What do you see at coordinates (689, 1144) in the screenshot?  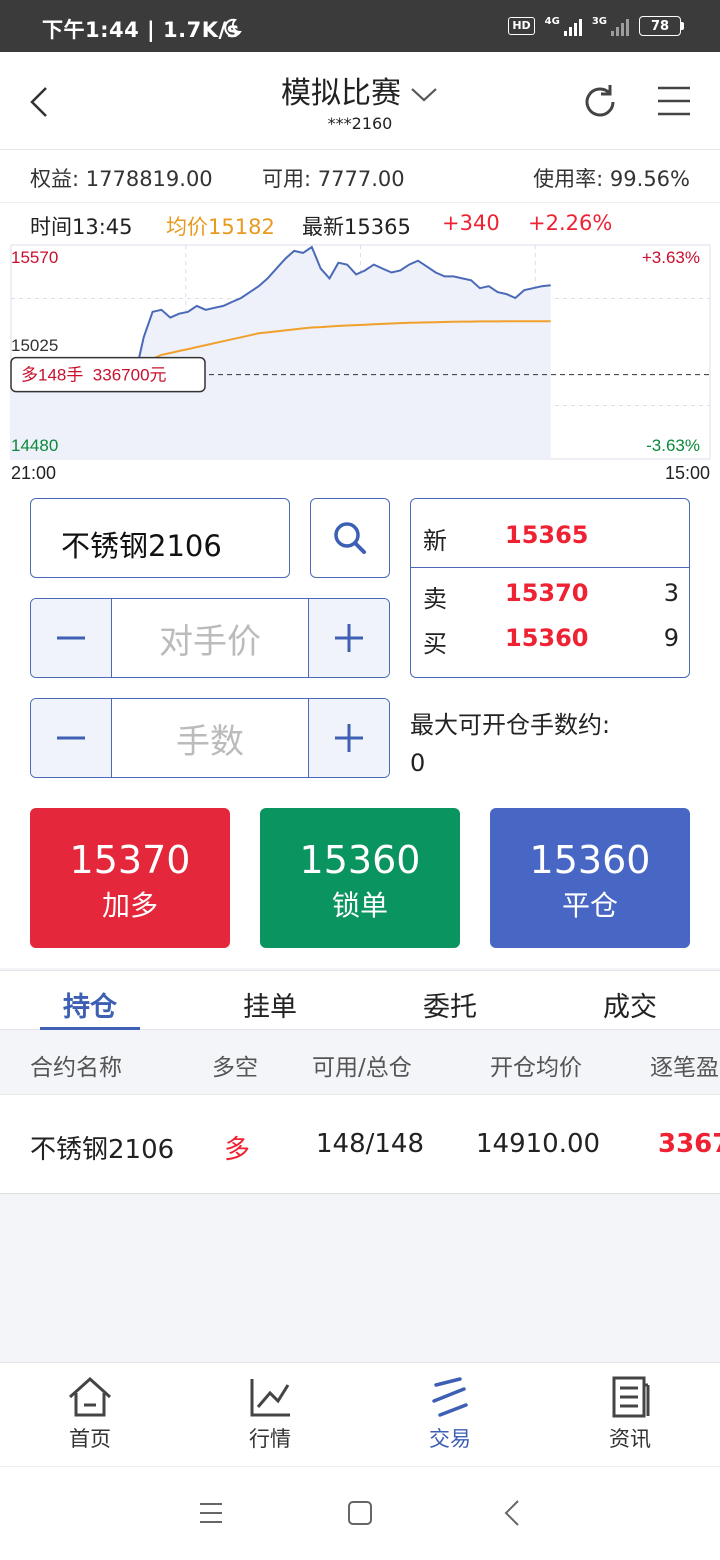 I see `row-pnl: 3367` at bounding box center [689, 1144].